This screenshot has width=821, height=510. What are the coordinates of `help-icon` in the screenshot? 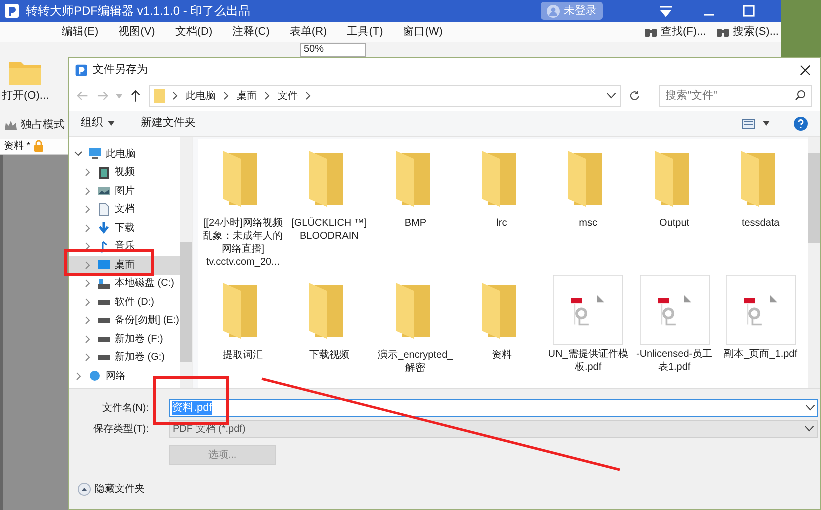 It's located at (801, 123).